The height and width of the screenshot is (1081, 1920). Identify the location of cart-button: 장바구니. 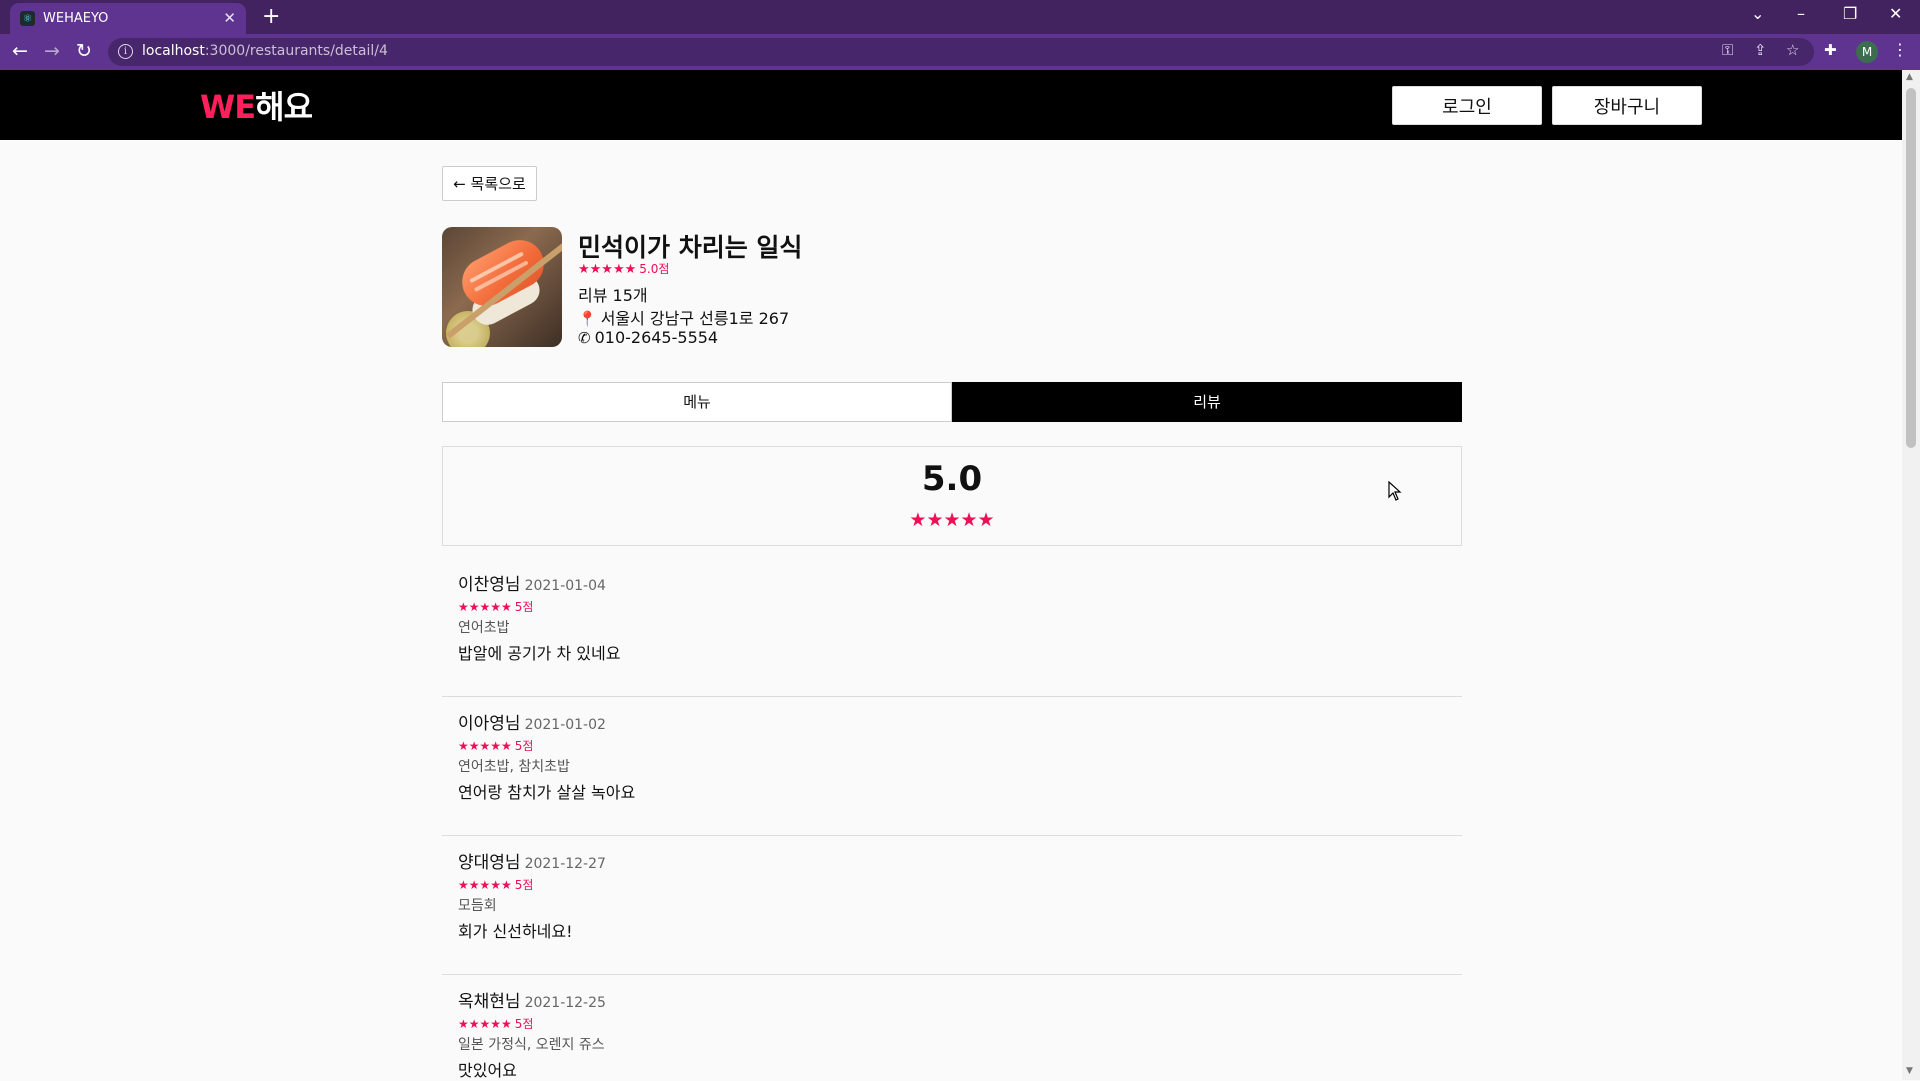
(1627, 105).